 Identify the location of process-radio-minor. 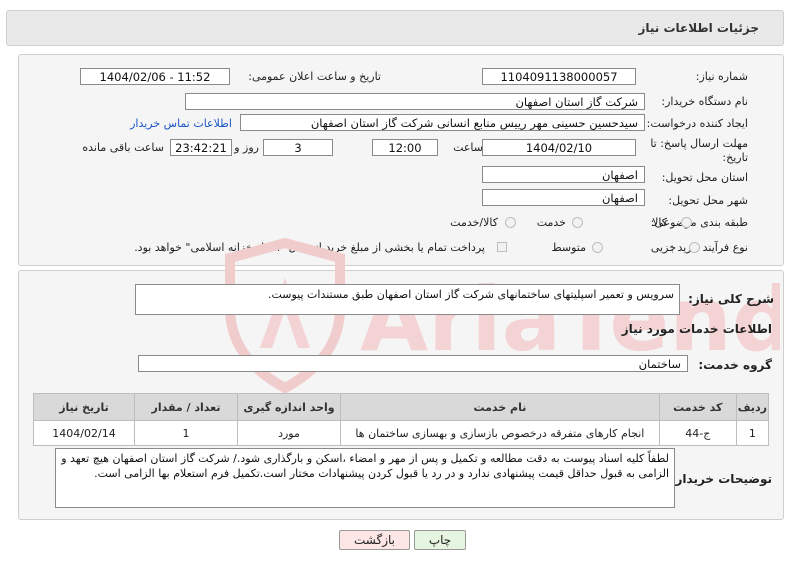
(694, 247).